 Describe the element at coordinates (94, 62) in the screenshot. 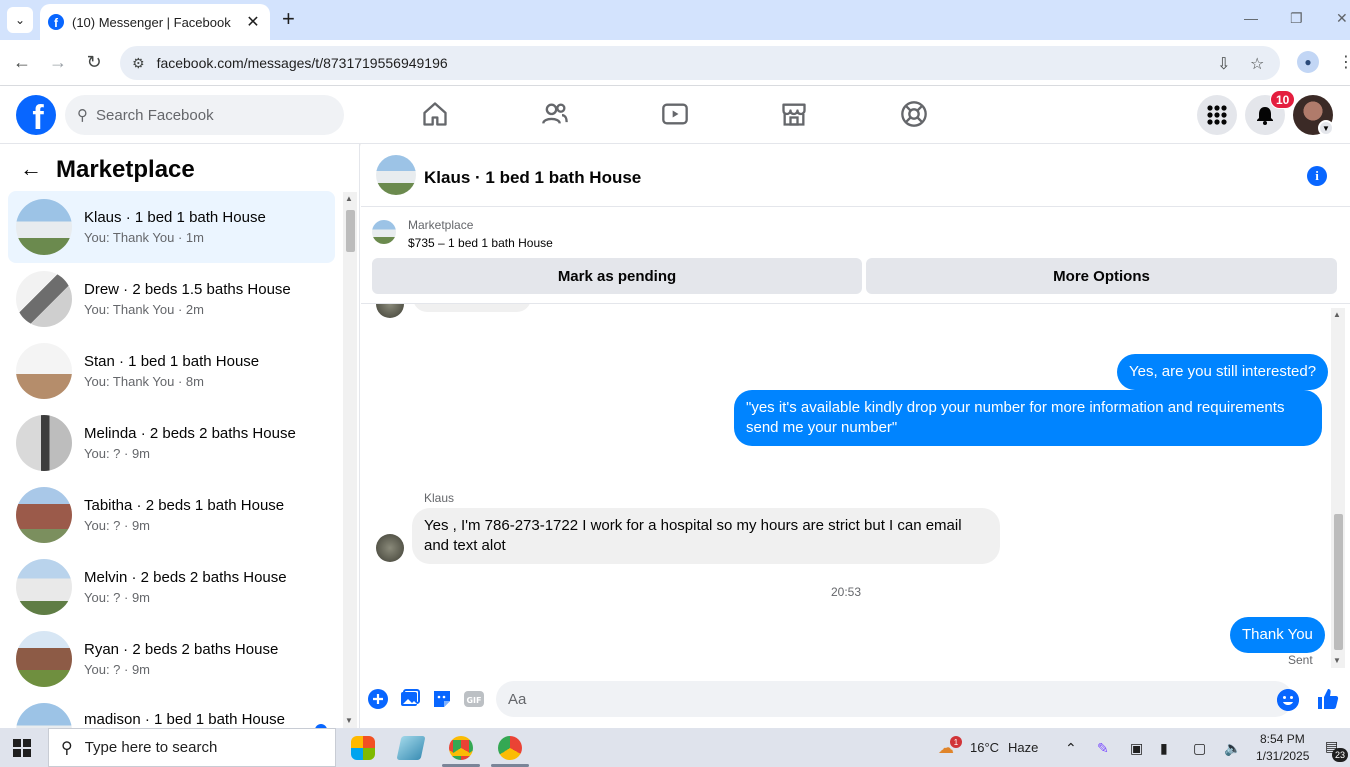

I see `reload-icon: ↻` at that location.